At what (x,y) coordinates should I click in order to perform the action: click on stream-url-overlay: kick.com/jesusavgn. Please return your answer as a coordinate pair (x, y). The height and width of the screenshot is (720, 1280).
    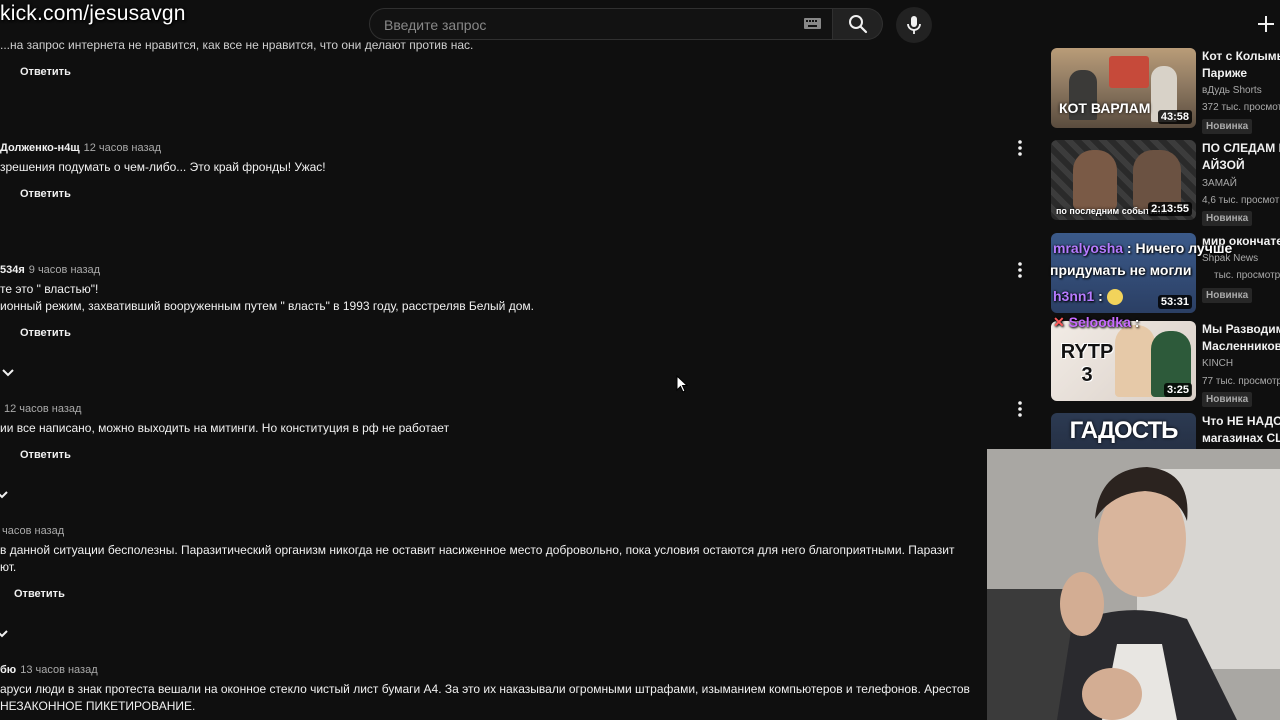
    Looking at the image, I should click on (93, 13).